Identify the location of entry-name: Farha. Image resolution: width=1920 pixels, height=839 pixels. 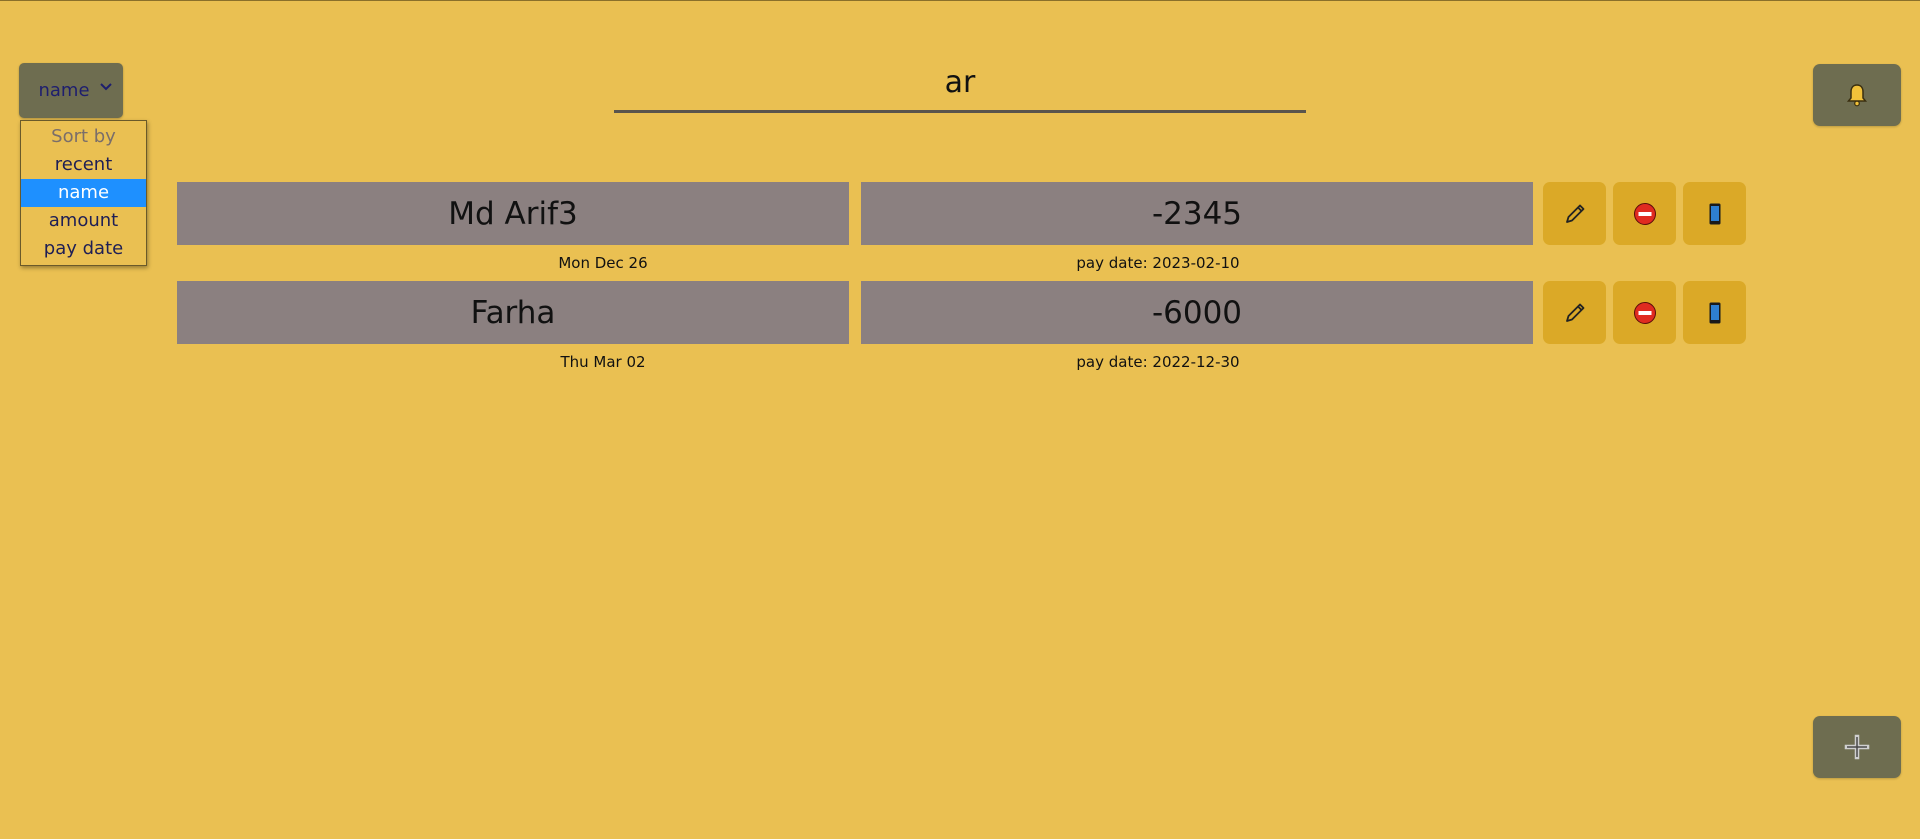
(513, 312).